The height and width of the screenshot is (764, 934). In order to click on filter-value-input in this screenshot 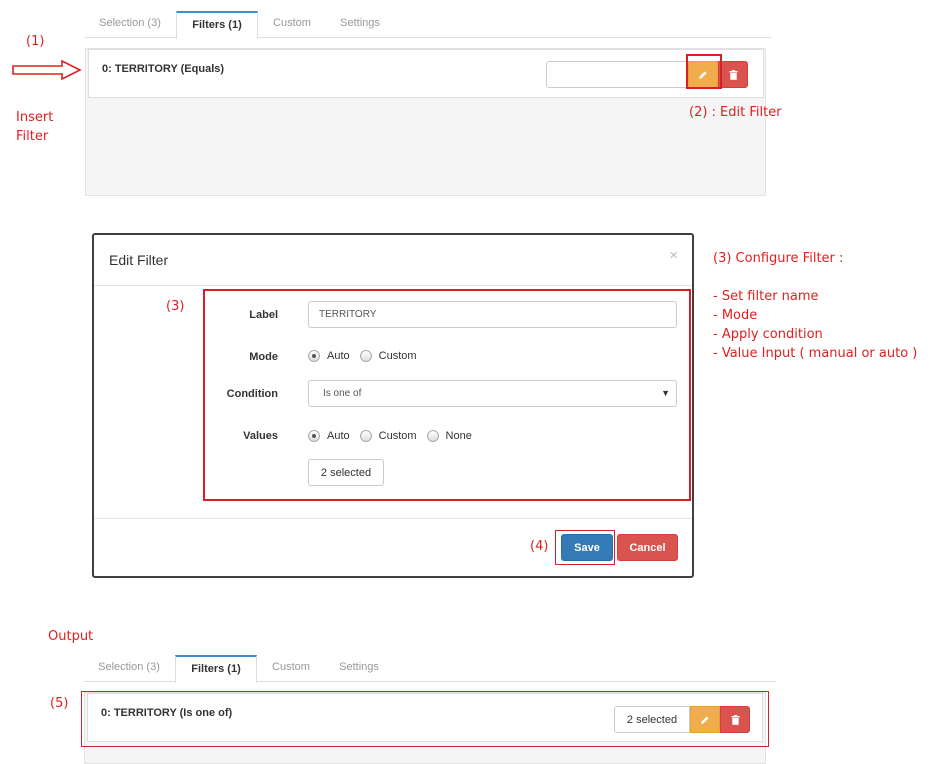, I will do `click(617, 74)`.